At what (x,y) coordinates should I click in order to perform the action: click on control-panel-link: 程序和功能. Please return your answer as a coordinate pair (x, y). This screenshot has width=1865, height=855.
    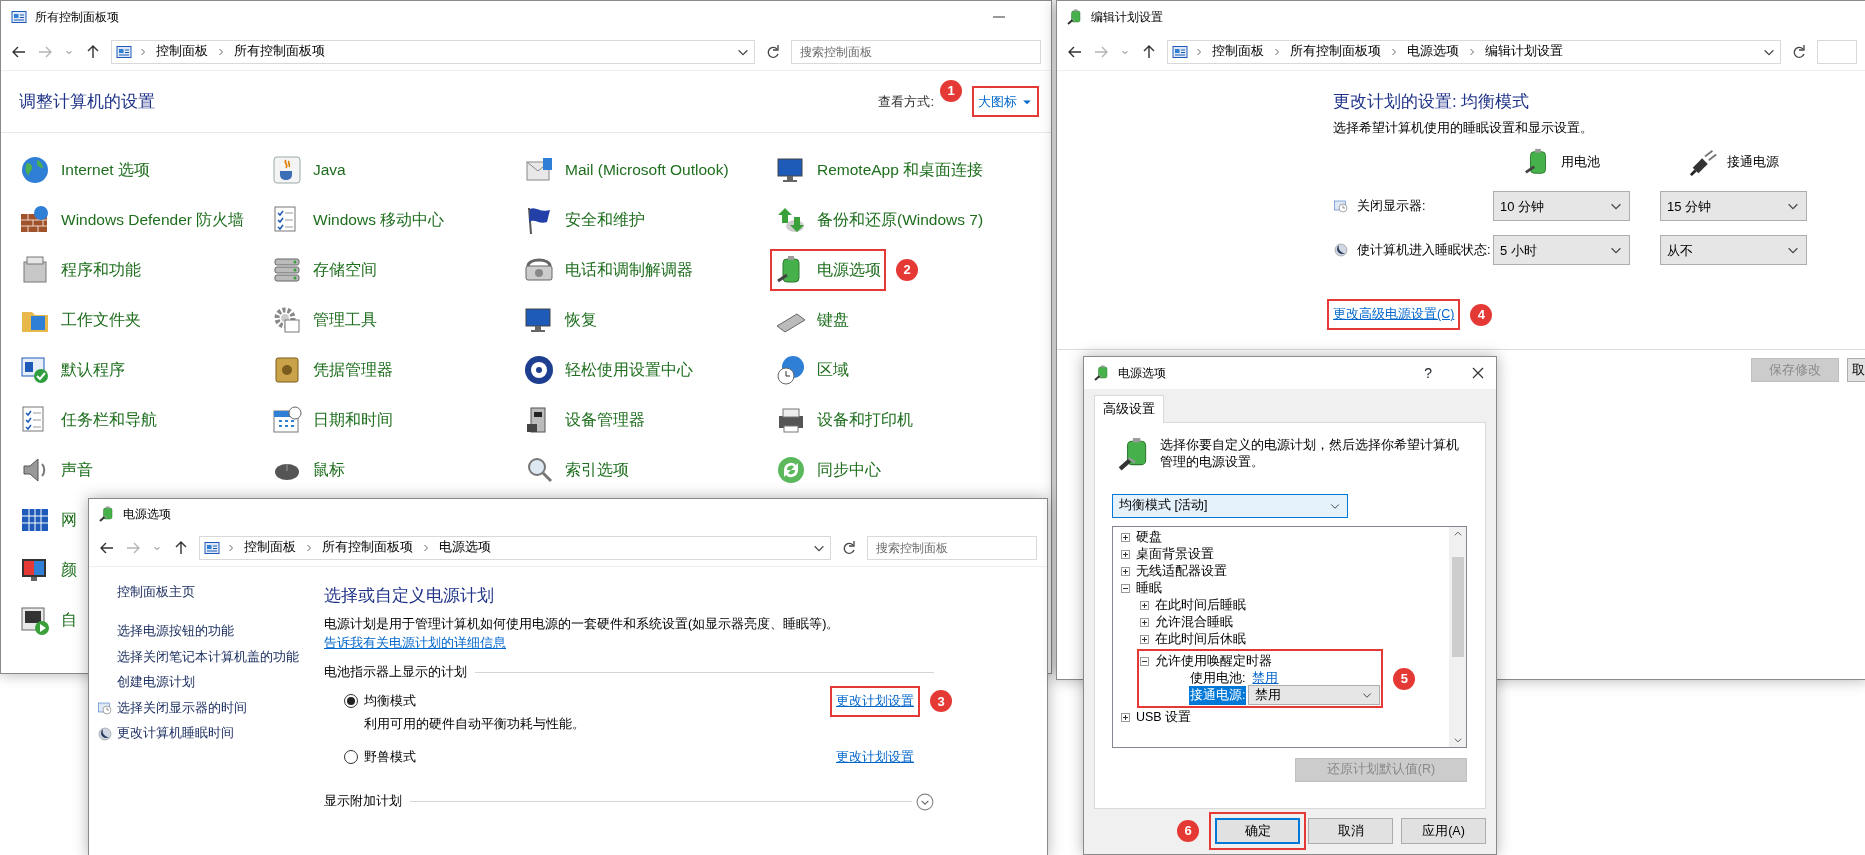
    Looking at the image, I should click on (101, 270).